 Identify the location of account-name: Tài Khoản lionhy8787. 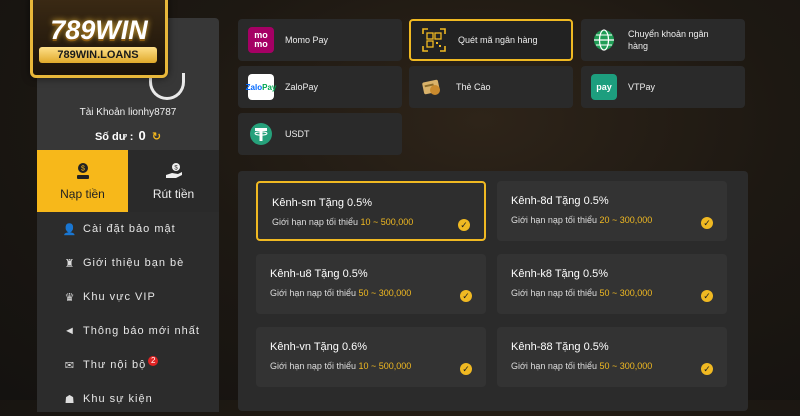
(128, 112).